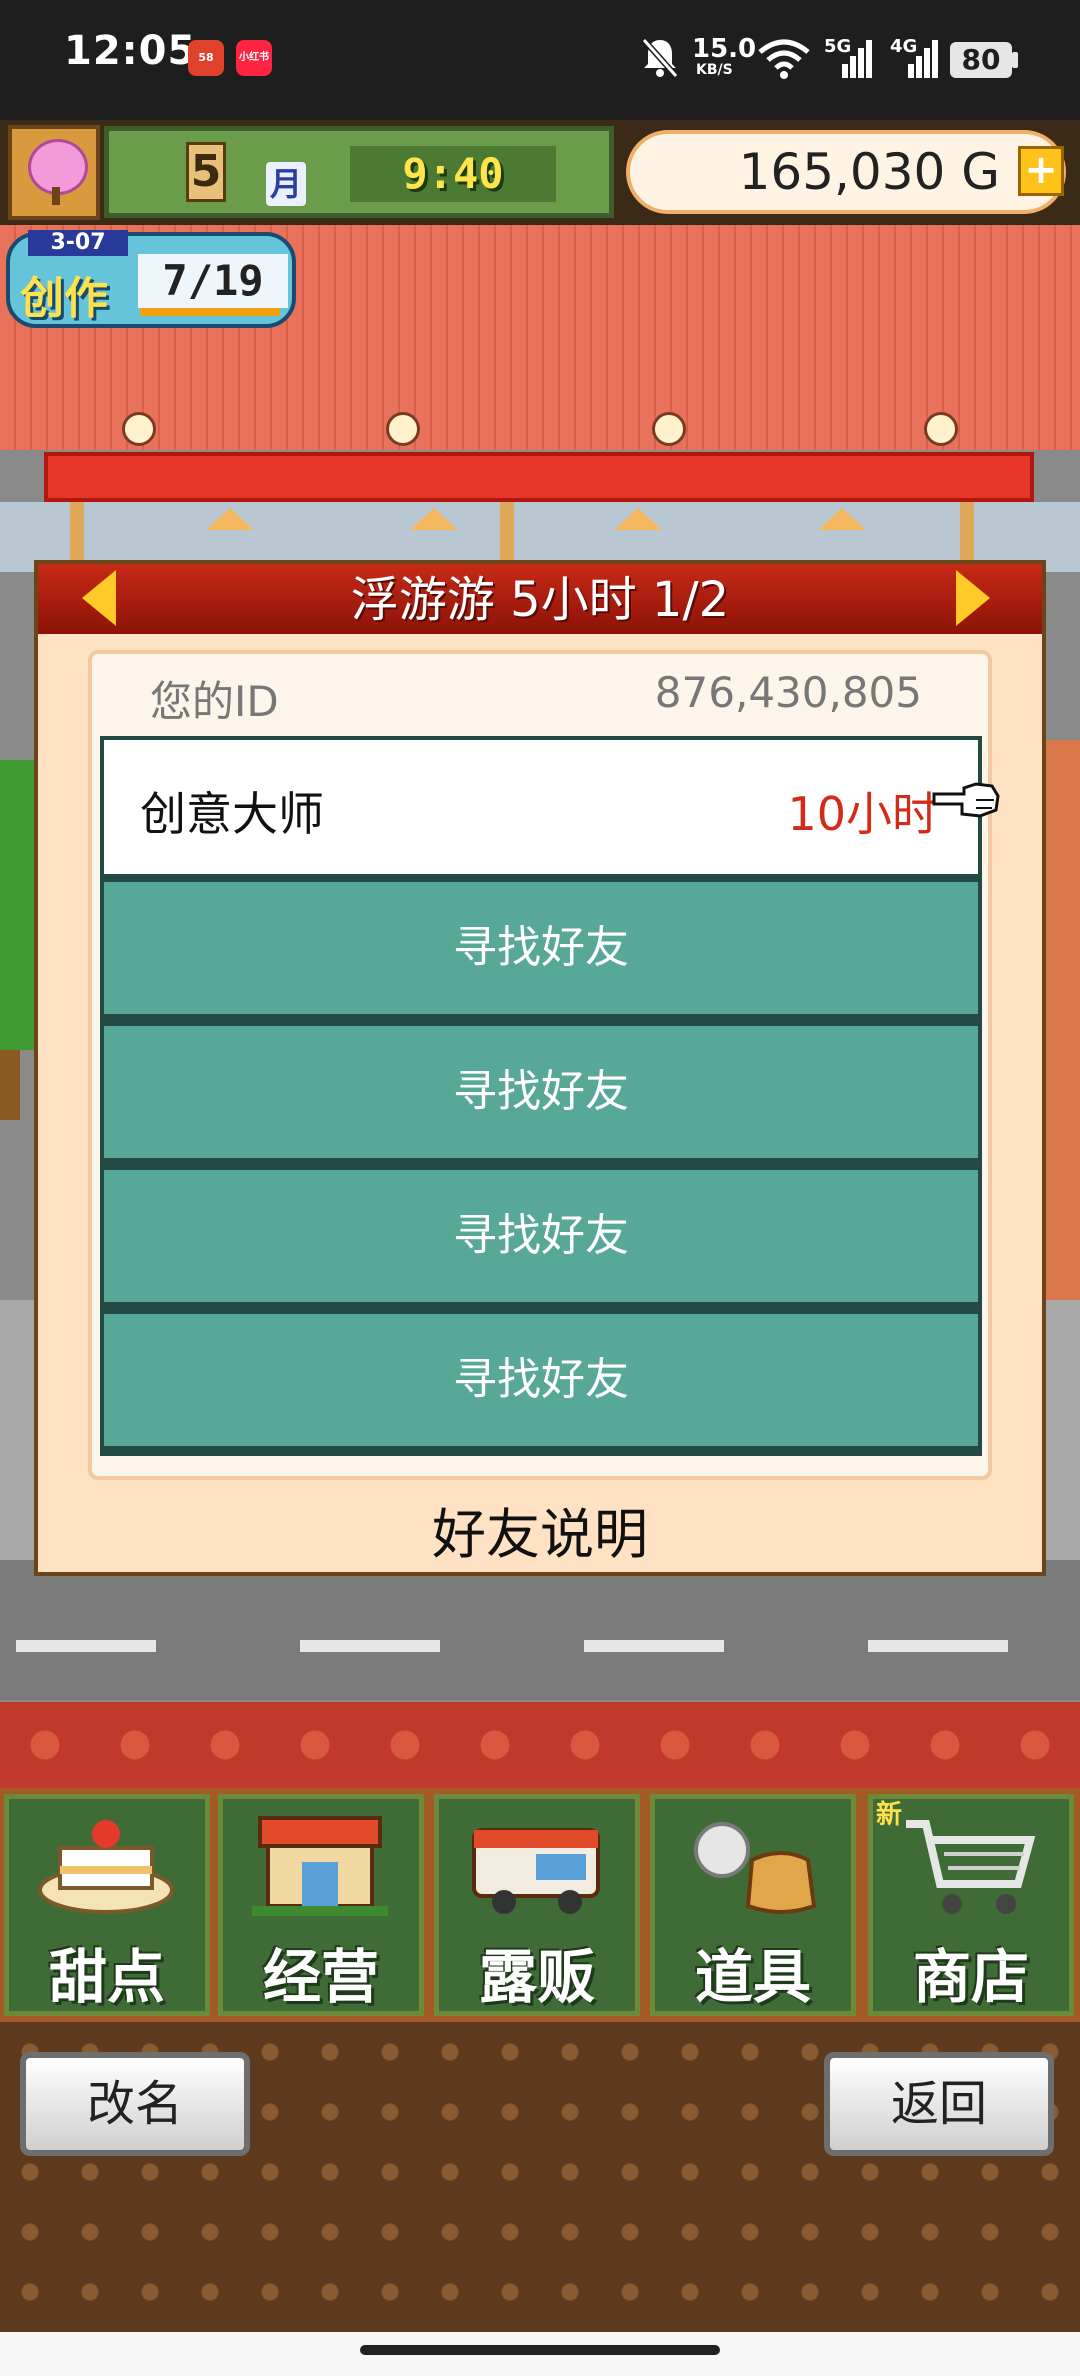 The image size is (1080, 2376). I want to click on month-number: 5, so click(206, 172).